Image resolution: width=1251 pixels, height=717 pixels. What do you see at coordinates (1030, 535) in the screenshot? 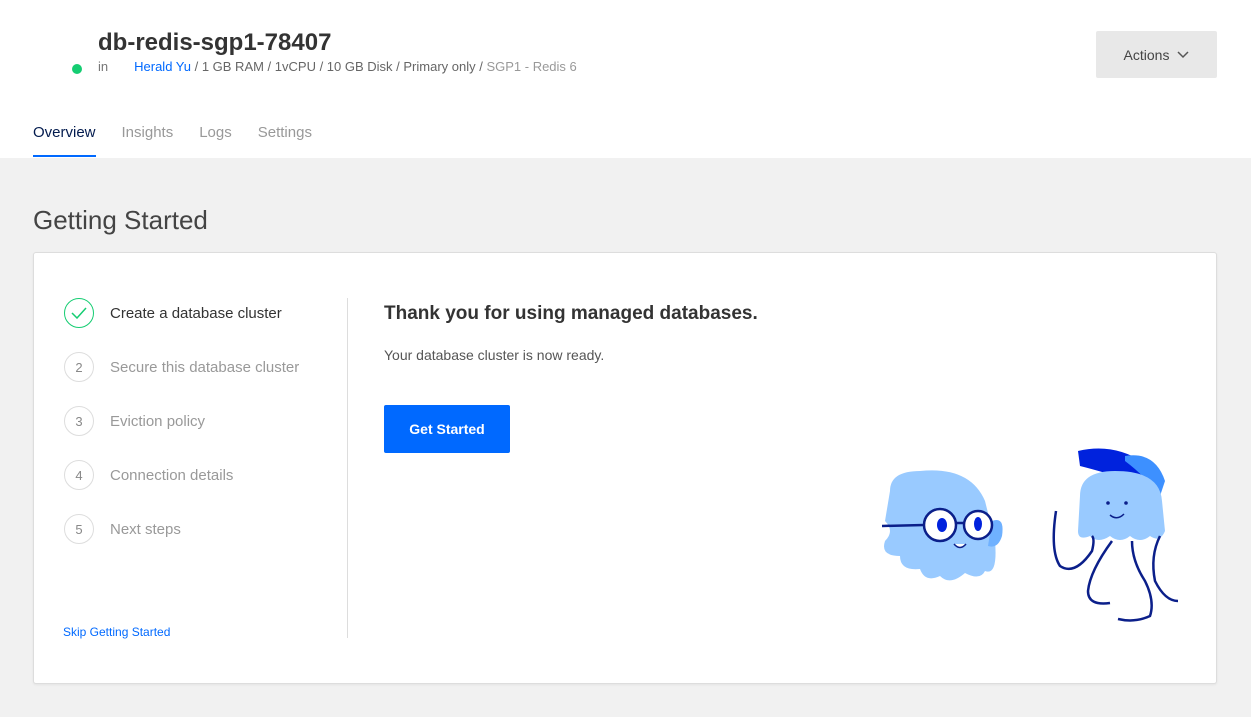
I see `jellyfish-illustration` at bounding box center [1030, 535].